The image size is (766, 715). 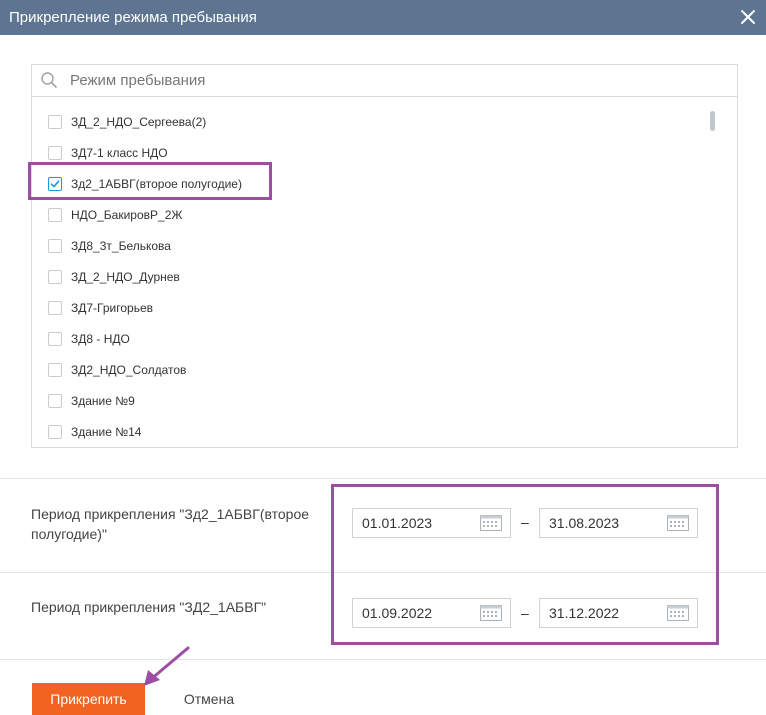 What do you see at coordinates (397, 523) in the screenshot?
I see `period-1-start-date: 01.01.2023` at bounding box center [397, 523].